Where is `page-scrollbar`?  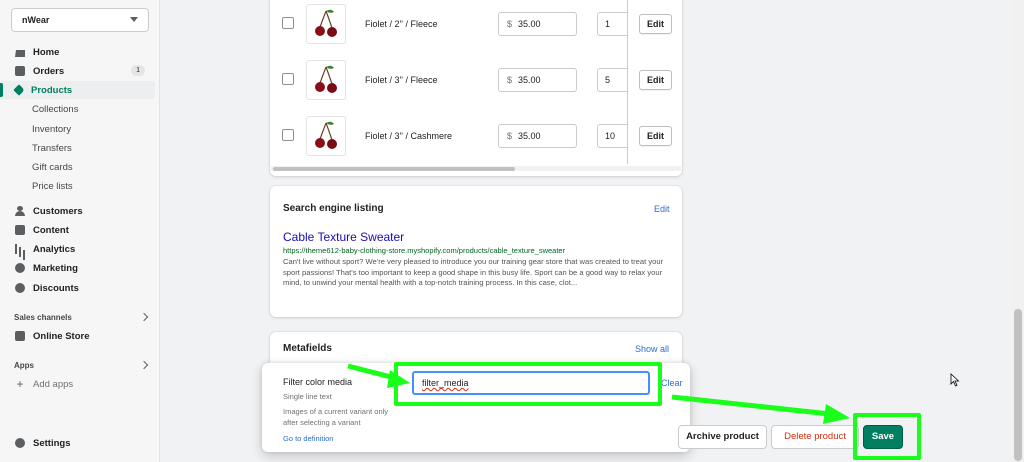 page-scrollbar is located at coordinates (1018, 231).